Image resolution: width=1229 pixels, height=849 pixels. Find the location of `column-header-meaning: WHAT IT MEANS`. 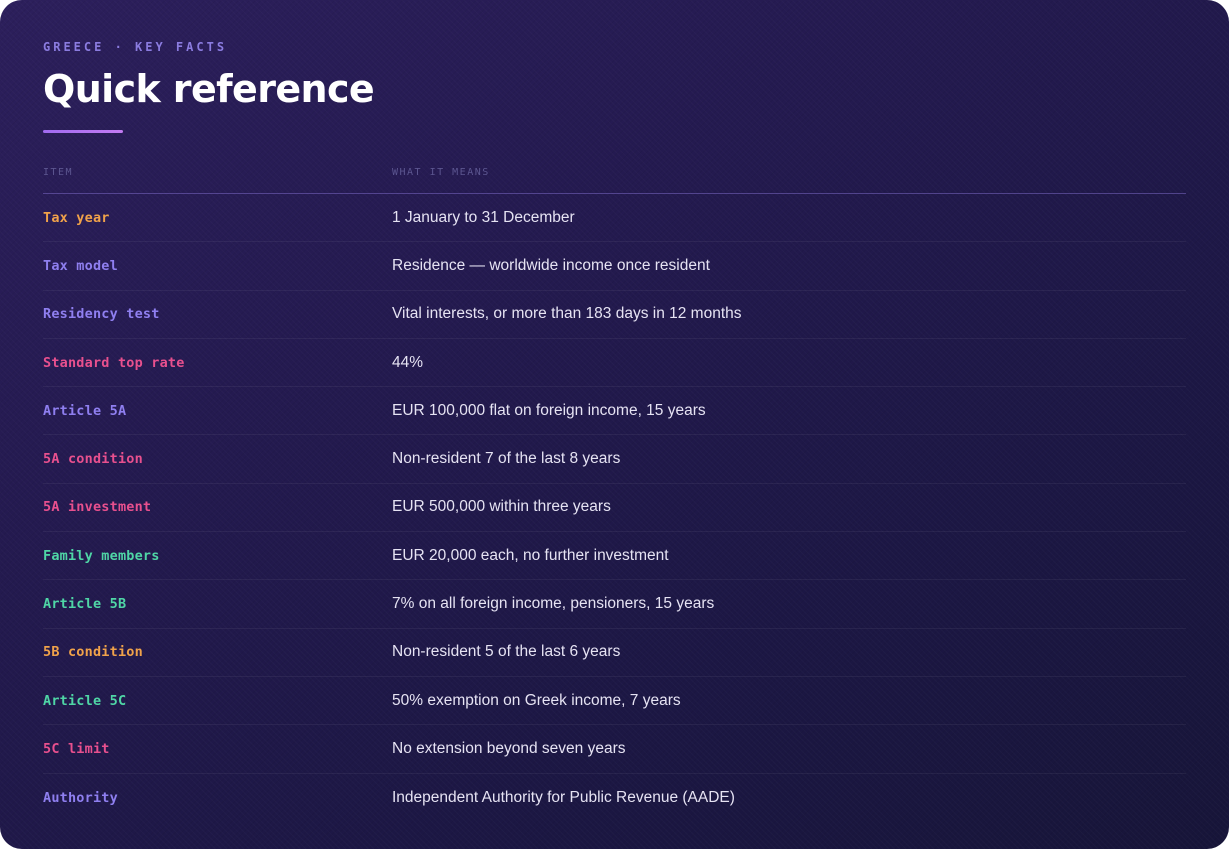

column-header-meaning: WHAT IT MEANS is located at coordinates (441, 172).